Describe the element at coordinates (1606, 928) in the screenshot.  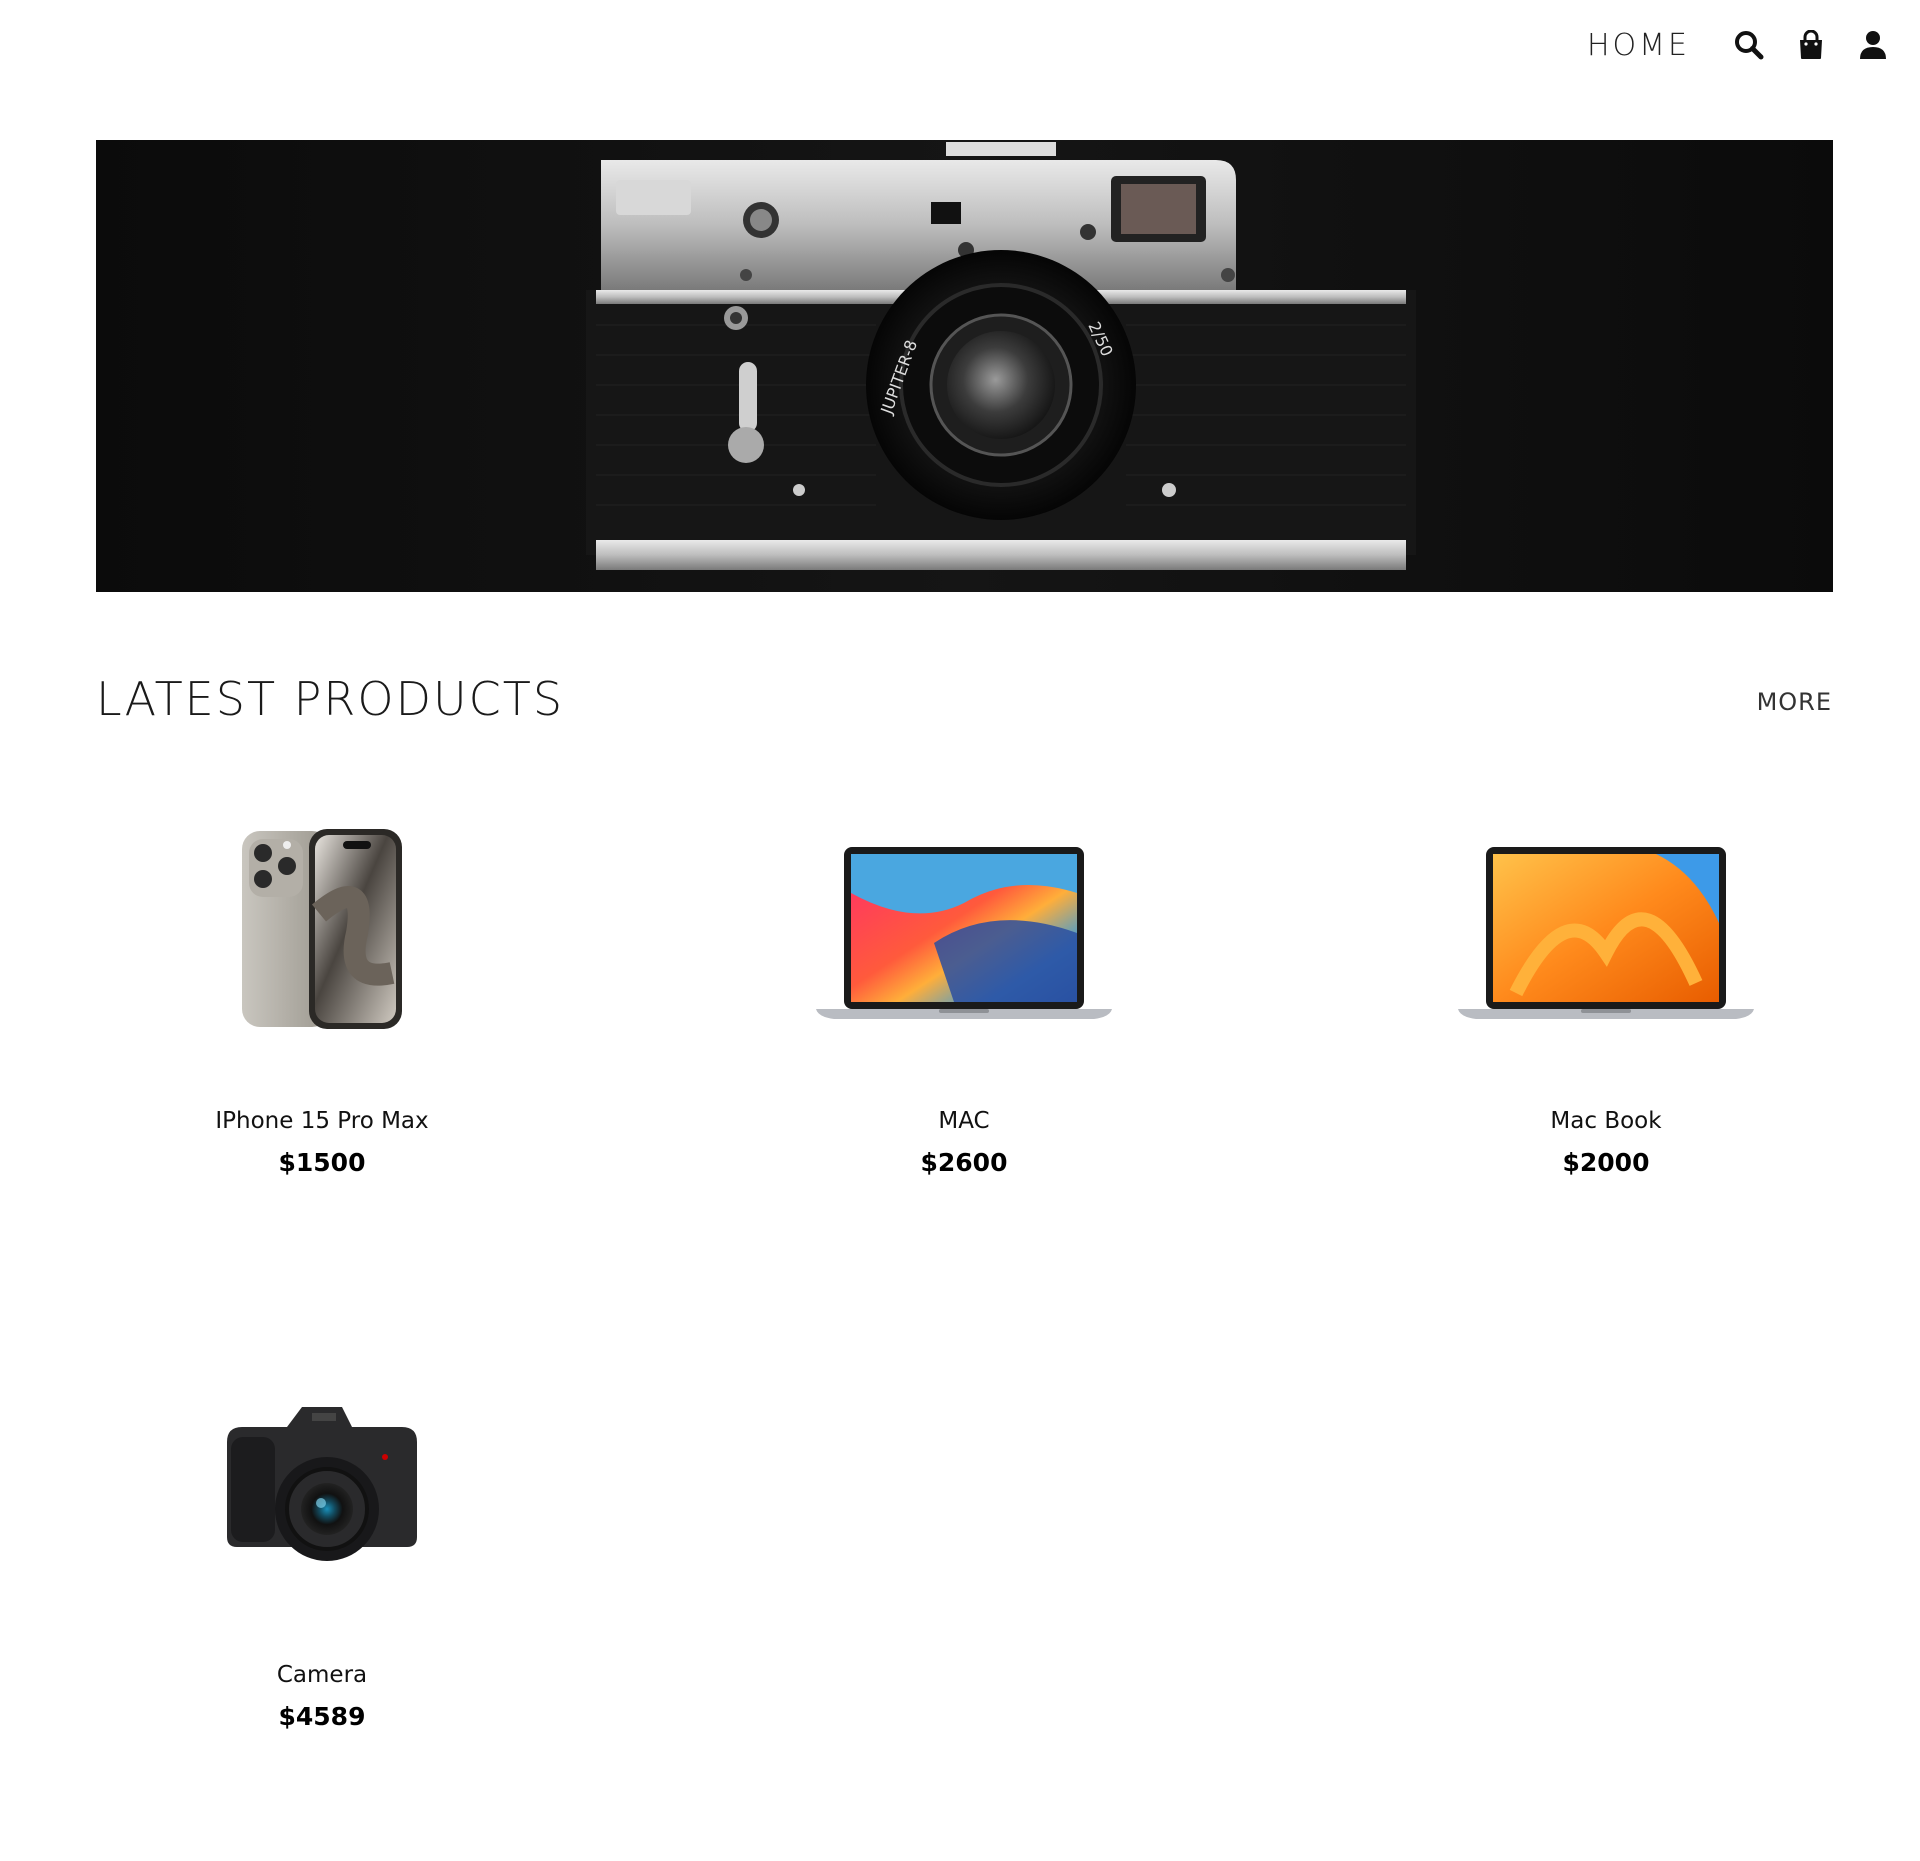
I see `macbook-orange-image` at that location.